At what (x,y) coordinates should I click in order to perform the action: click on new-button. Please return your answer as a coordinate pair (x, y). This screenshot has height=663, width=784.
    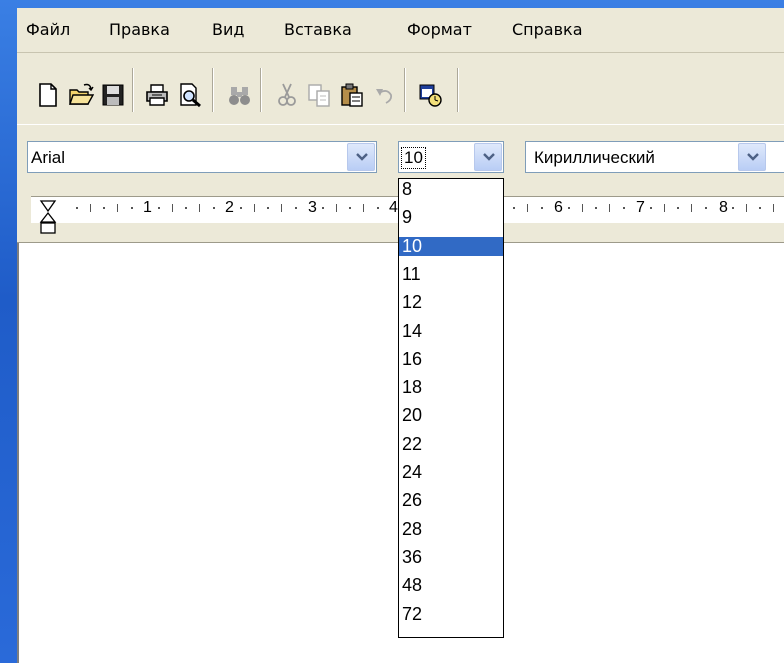
    Looking at the image, I should click on (48, 95).